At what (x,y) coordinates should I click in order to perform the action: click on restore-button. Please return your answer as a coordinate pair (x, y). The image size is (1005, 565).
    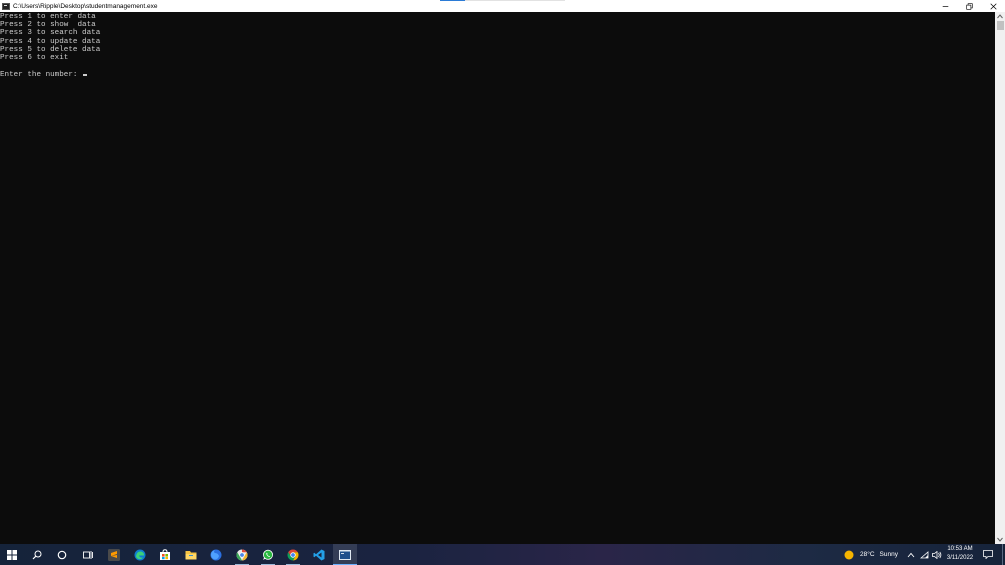
    Looking at the image, I should click on (969, 6).